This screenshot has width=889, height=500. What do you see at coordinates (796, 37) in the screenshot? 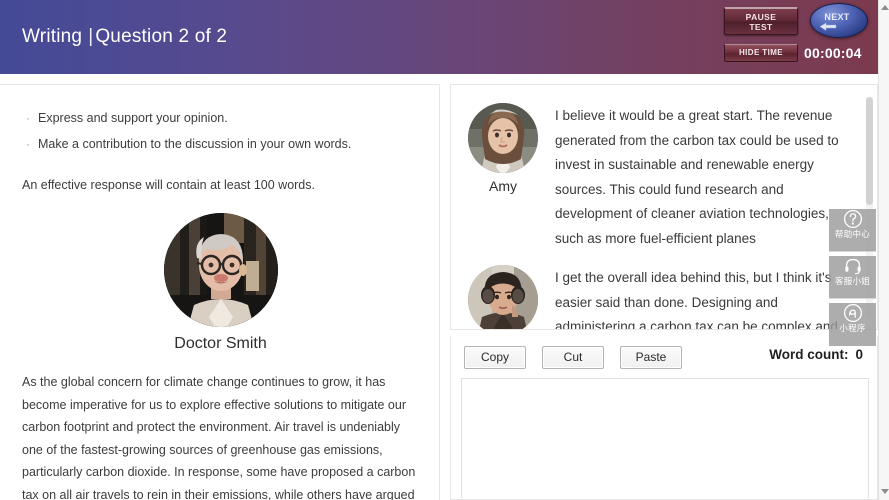
I see `header-controls: PAUSE TEST NEXT HIDE TIME 00:00:04` at bounding box center [796, 37].